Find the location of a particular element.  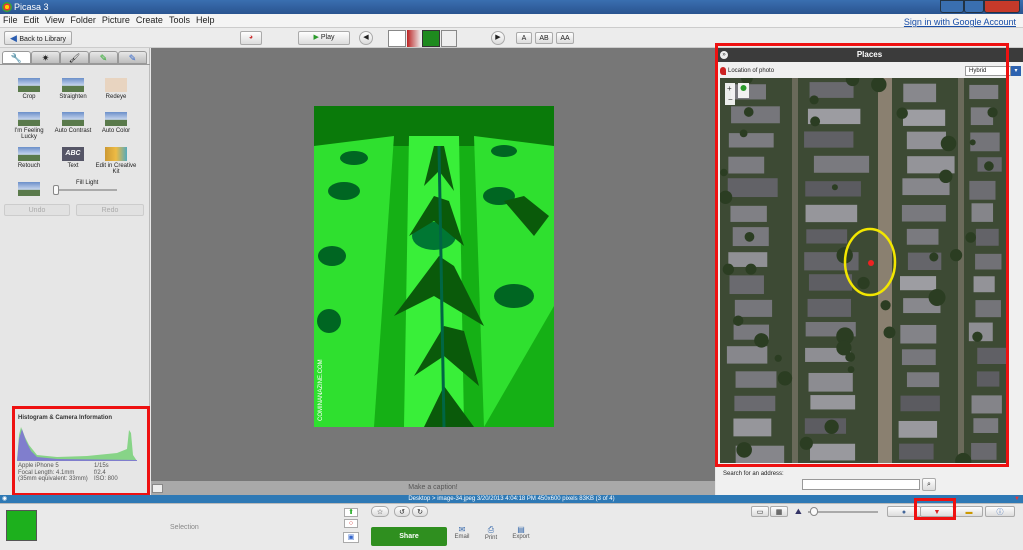

search-icon: ⌕ is located at coordinates (929, 484).